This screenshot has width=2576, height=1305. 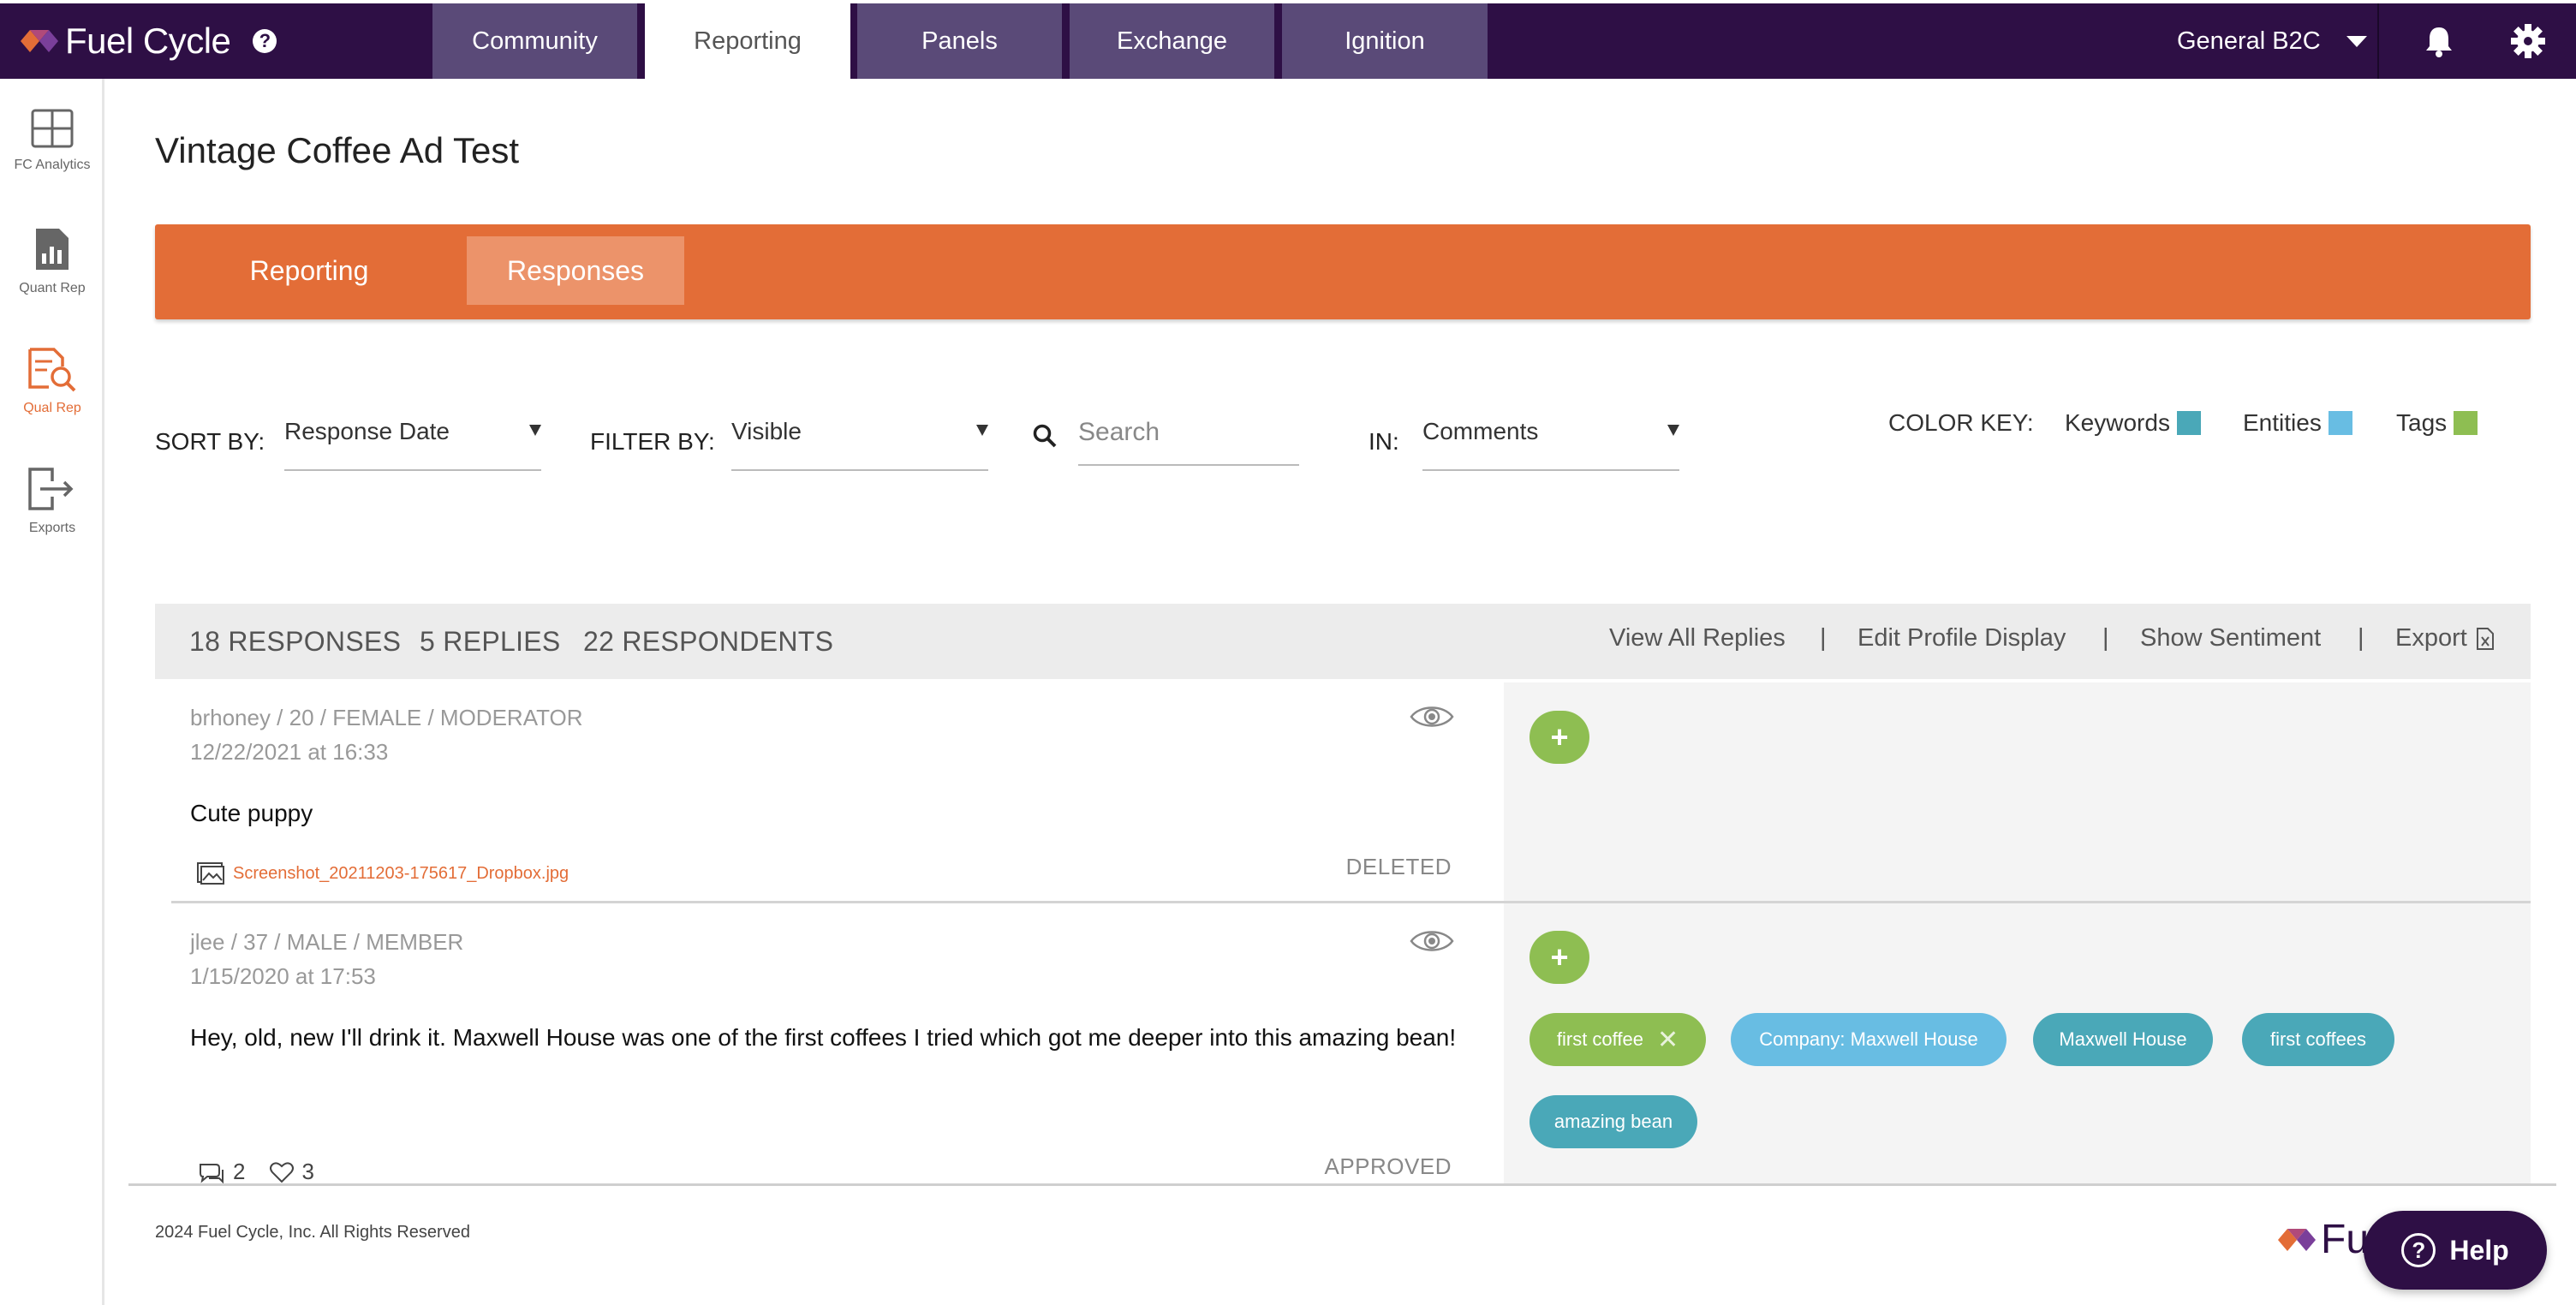 What do you see at coordinates (1961, 422) in the screenshot?
I see `color-key-label: COLOR KEY:` at bounding box center [1961, 422].